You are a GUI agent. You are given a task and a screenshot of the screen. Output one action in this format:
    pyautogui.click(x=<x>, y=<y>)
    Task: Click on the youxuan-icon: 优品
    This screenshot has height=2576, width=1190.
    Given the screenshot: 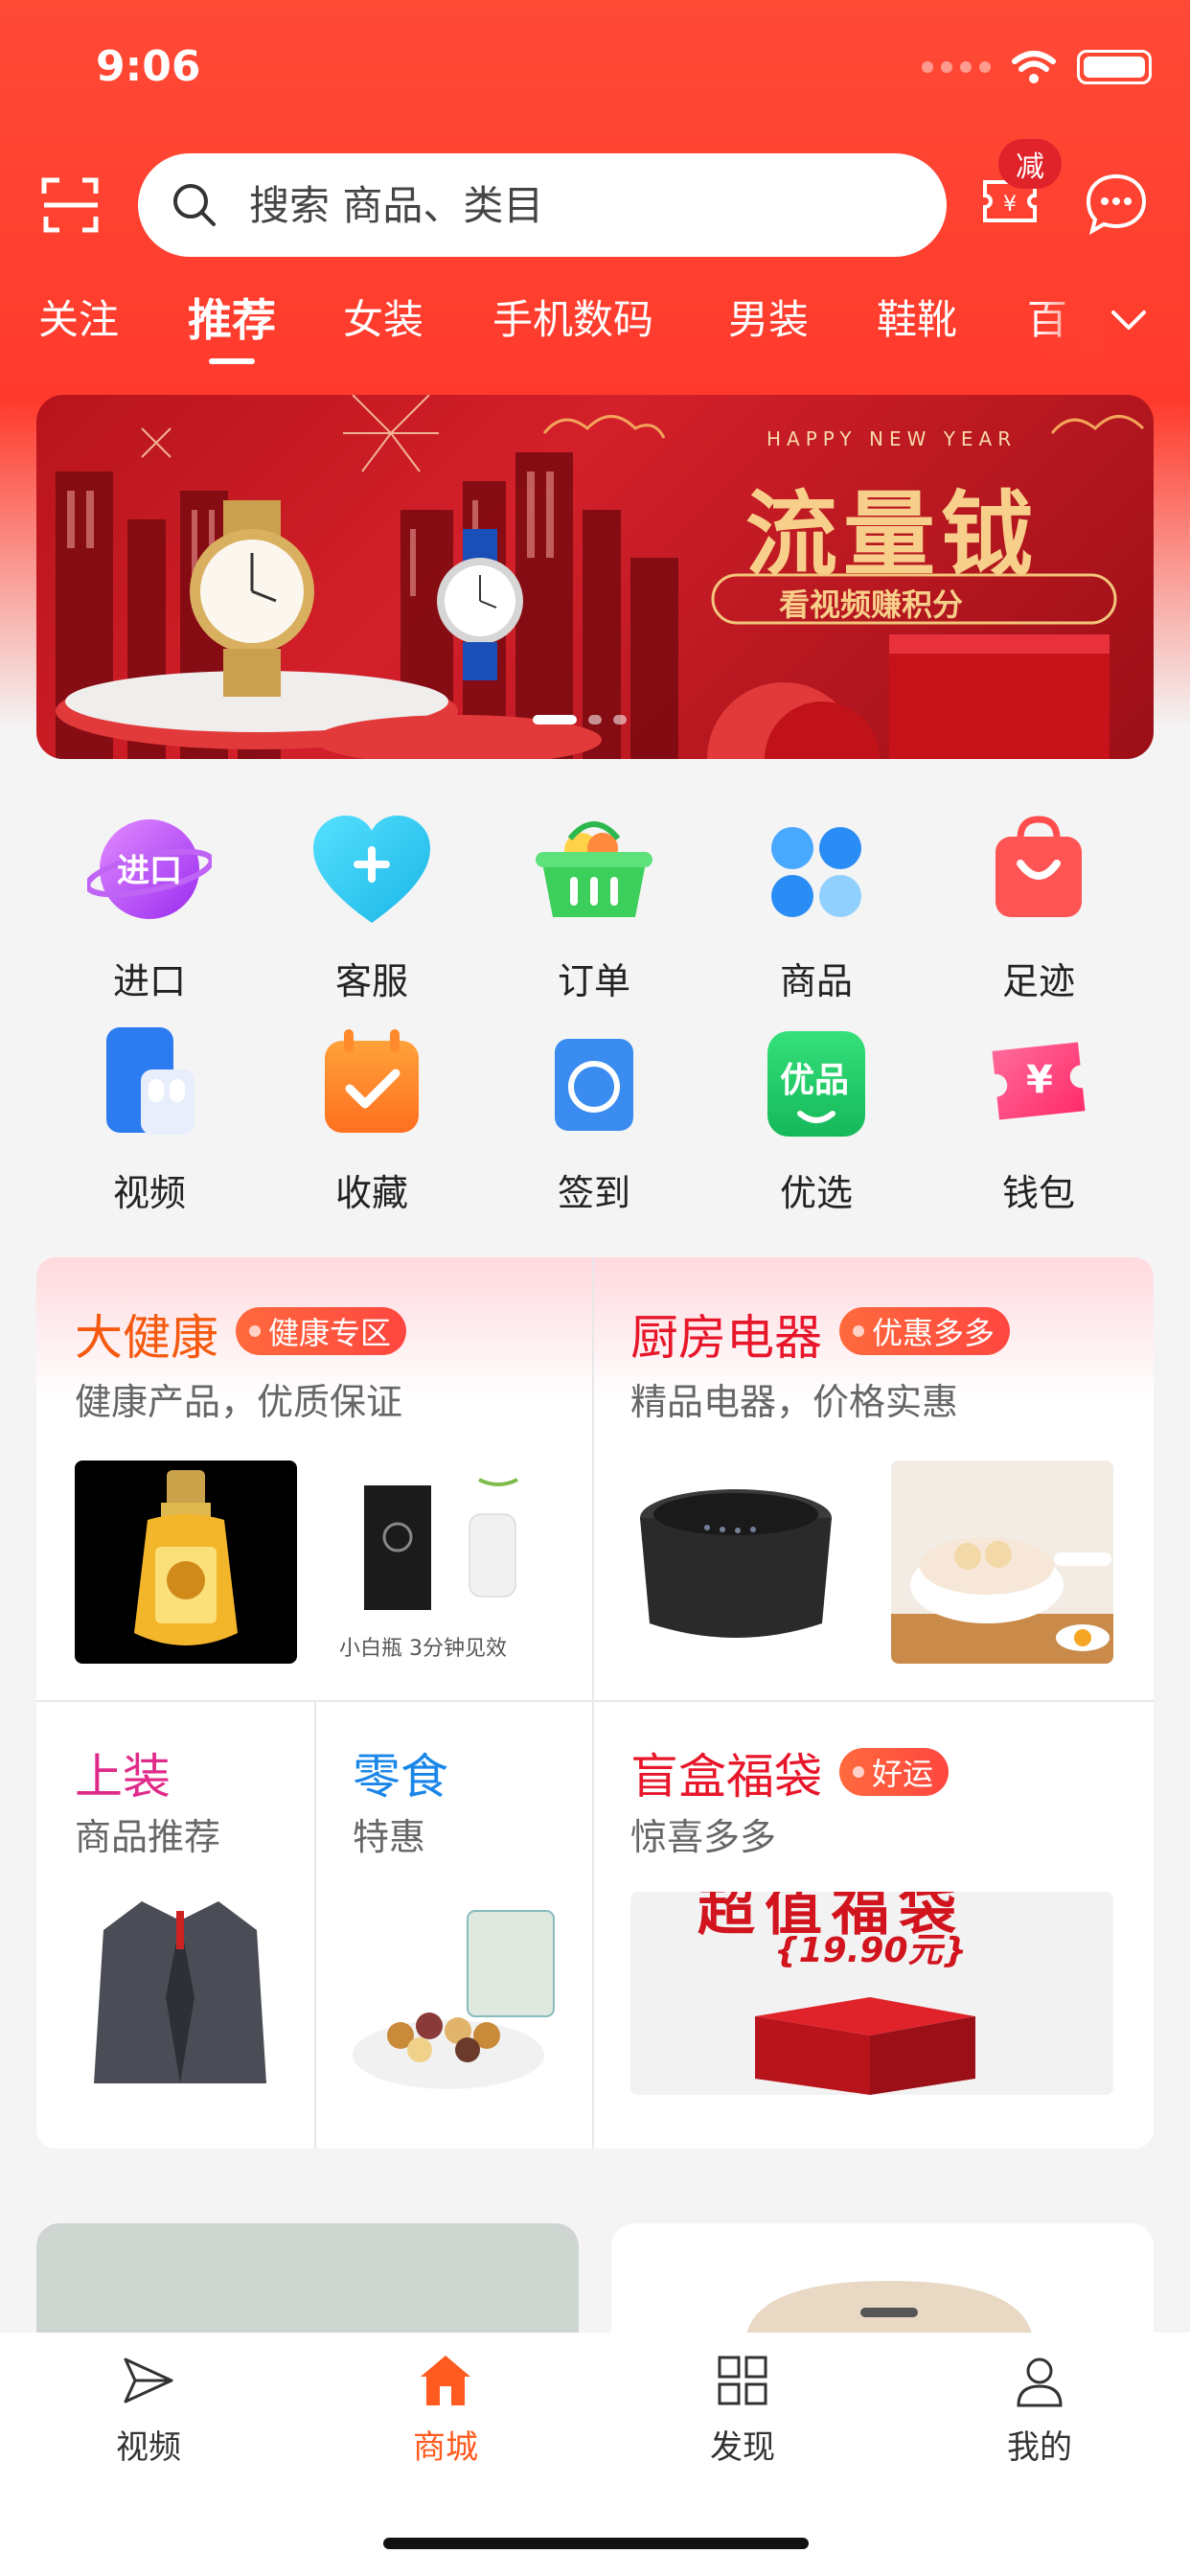 What is the action you would take?
    pyautogui.click(x=817, y=1084)
    